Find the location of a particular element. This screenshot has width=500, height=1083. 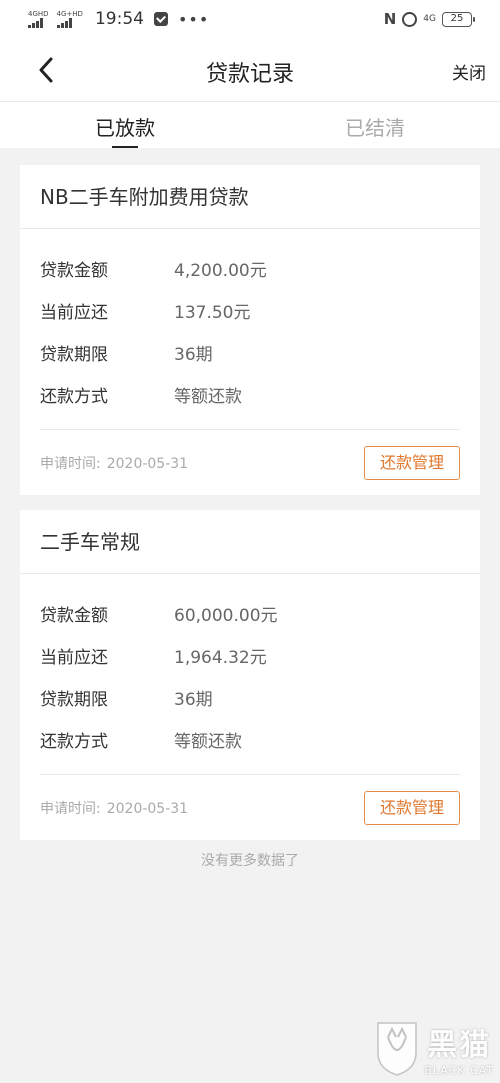

tab-bar: 已放款 已结清 is located at coordinates (250, 125).